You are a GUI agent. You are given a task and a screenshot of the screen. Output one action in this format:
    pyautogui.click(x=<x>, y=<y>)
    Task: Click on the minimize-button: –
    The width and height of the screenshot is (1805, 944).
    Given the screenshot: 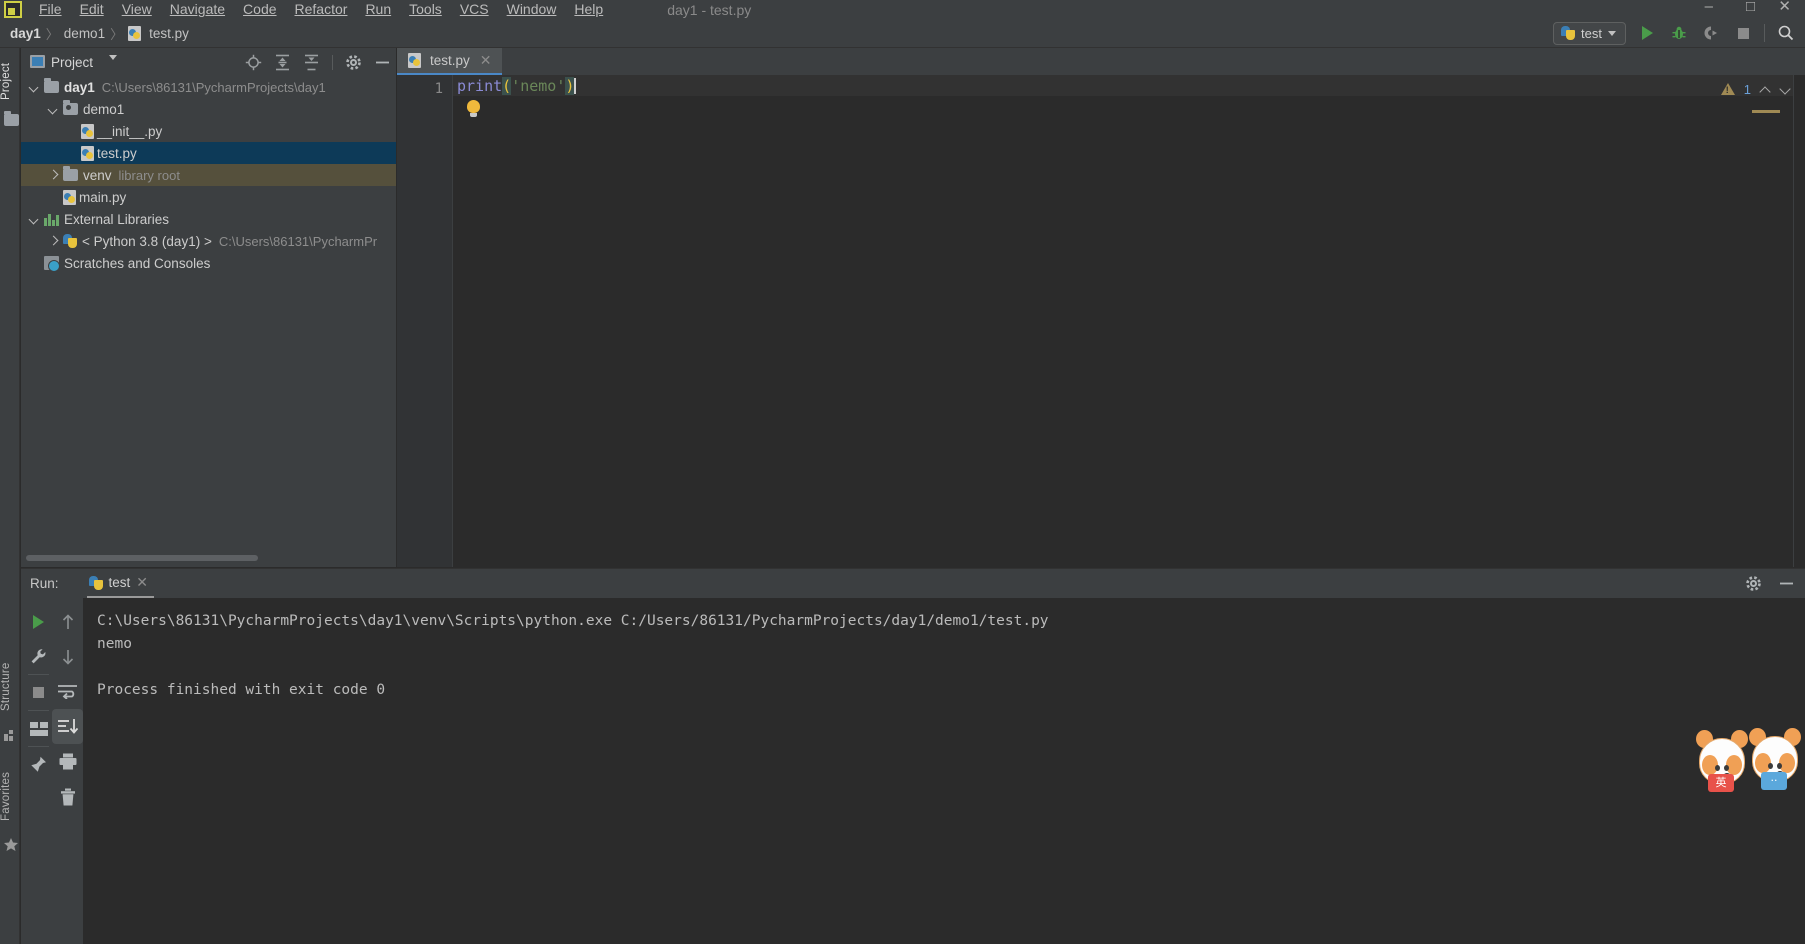 What is the action you would take?
    pyautogui.click(x=1709, y=7)
    